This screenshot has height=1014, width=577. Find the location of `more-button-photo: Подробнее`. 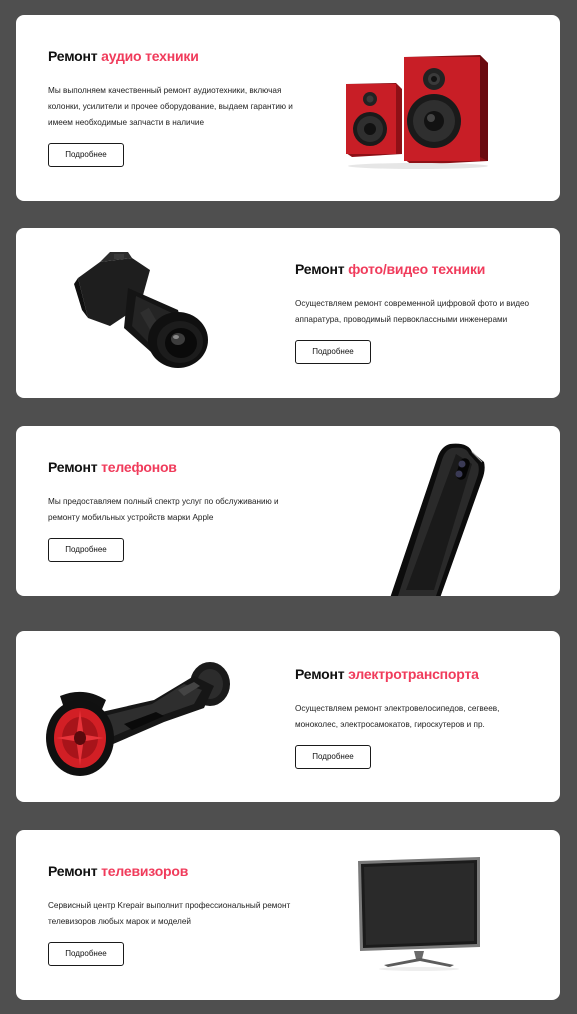

more-button-photo: Подробнее is located at coordinates (333, 352).